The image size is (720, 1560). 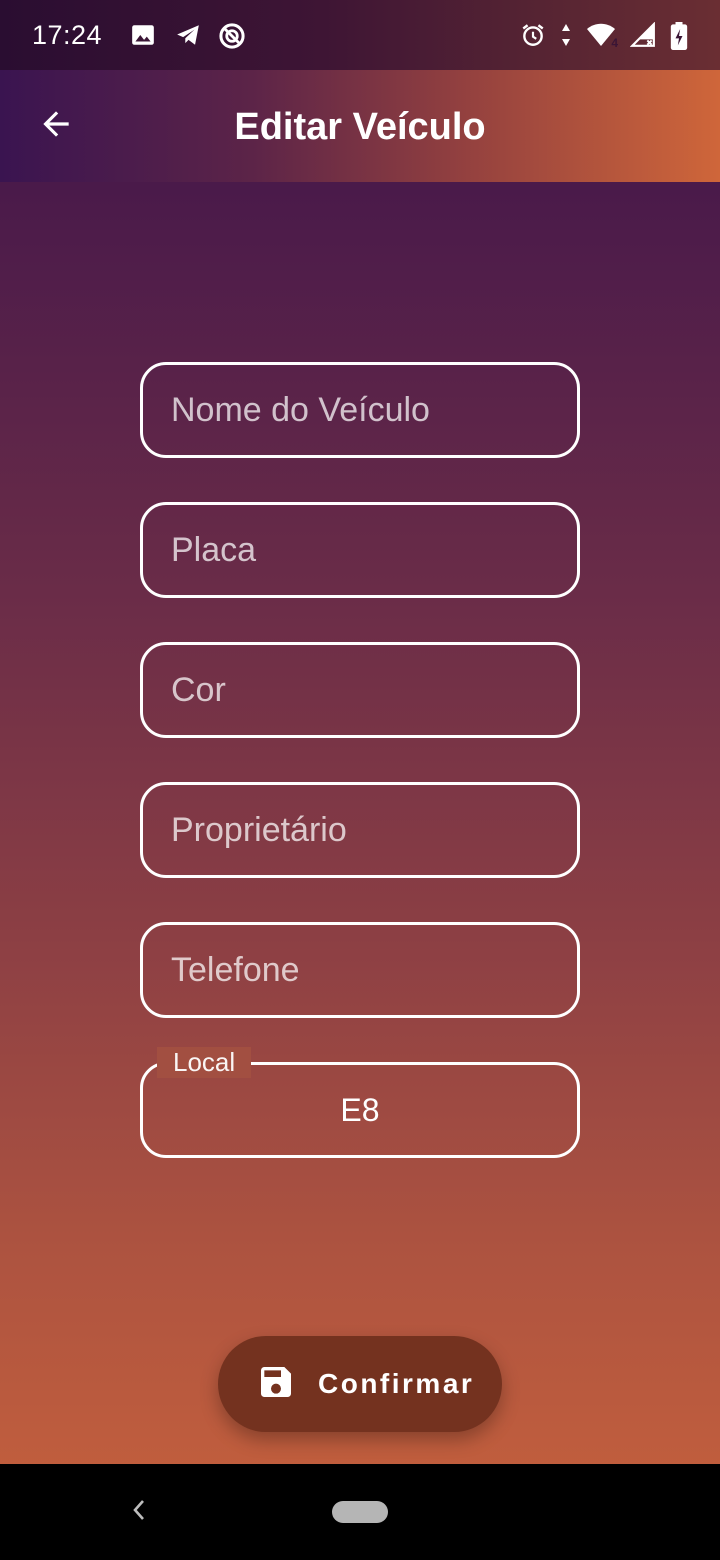 I want to click on plate-field, so click(x=360, y=550).